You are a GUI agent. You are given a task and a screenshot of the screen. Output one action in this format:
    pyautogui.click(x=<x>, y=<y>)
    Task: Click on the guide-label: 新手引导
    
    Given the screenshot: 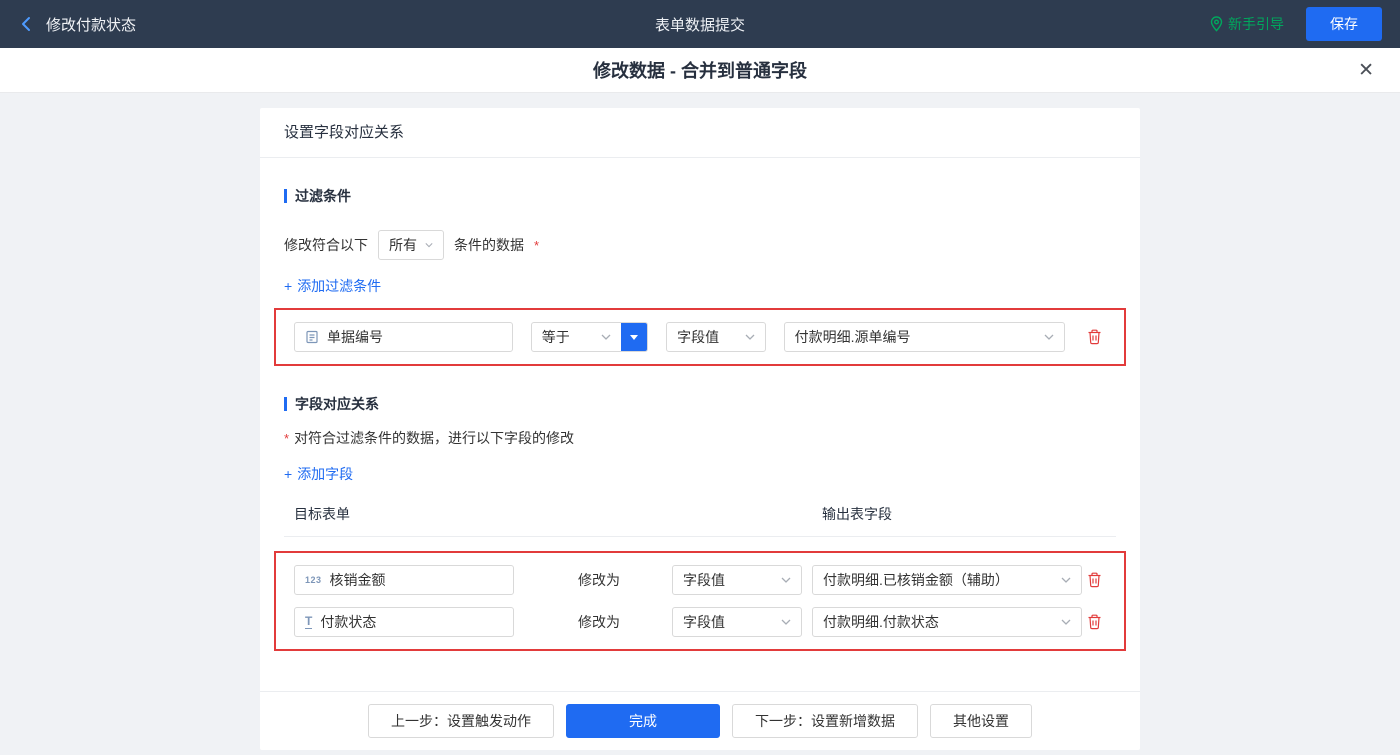 What is the action you would take?
    pyautogui.click(x=1256, y=24)
    